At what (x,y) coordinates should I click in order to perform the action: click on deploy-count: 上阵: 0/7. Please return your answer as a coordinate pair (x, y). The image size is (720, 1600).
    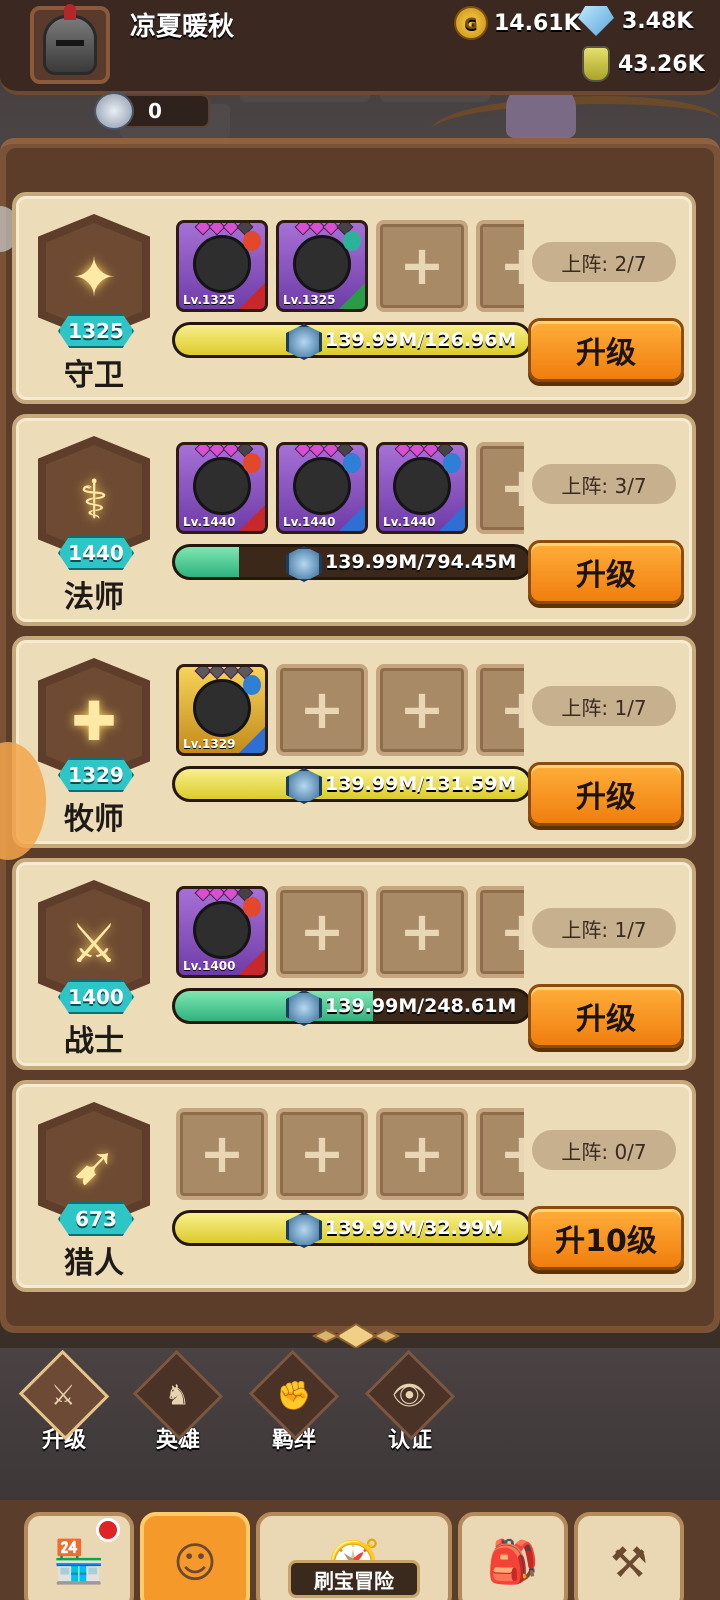
    Looking at the image, I should click on (604, 1150).